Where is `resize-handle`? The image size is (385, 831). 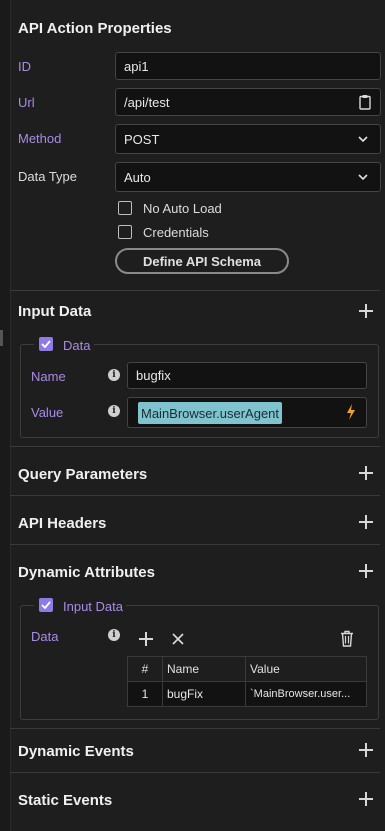 resize-handle is located at coordinates (1, 338).